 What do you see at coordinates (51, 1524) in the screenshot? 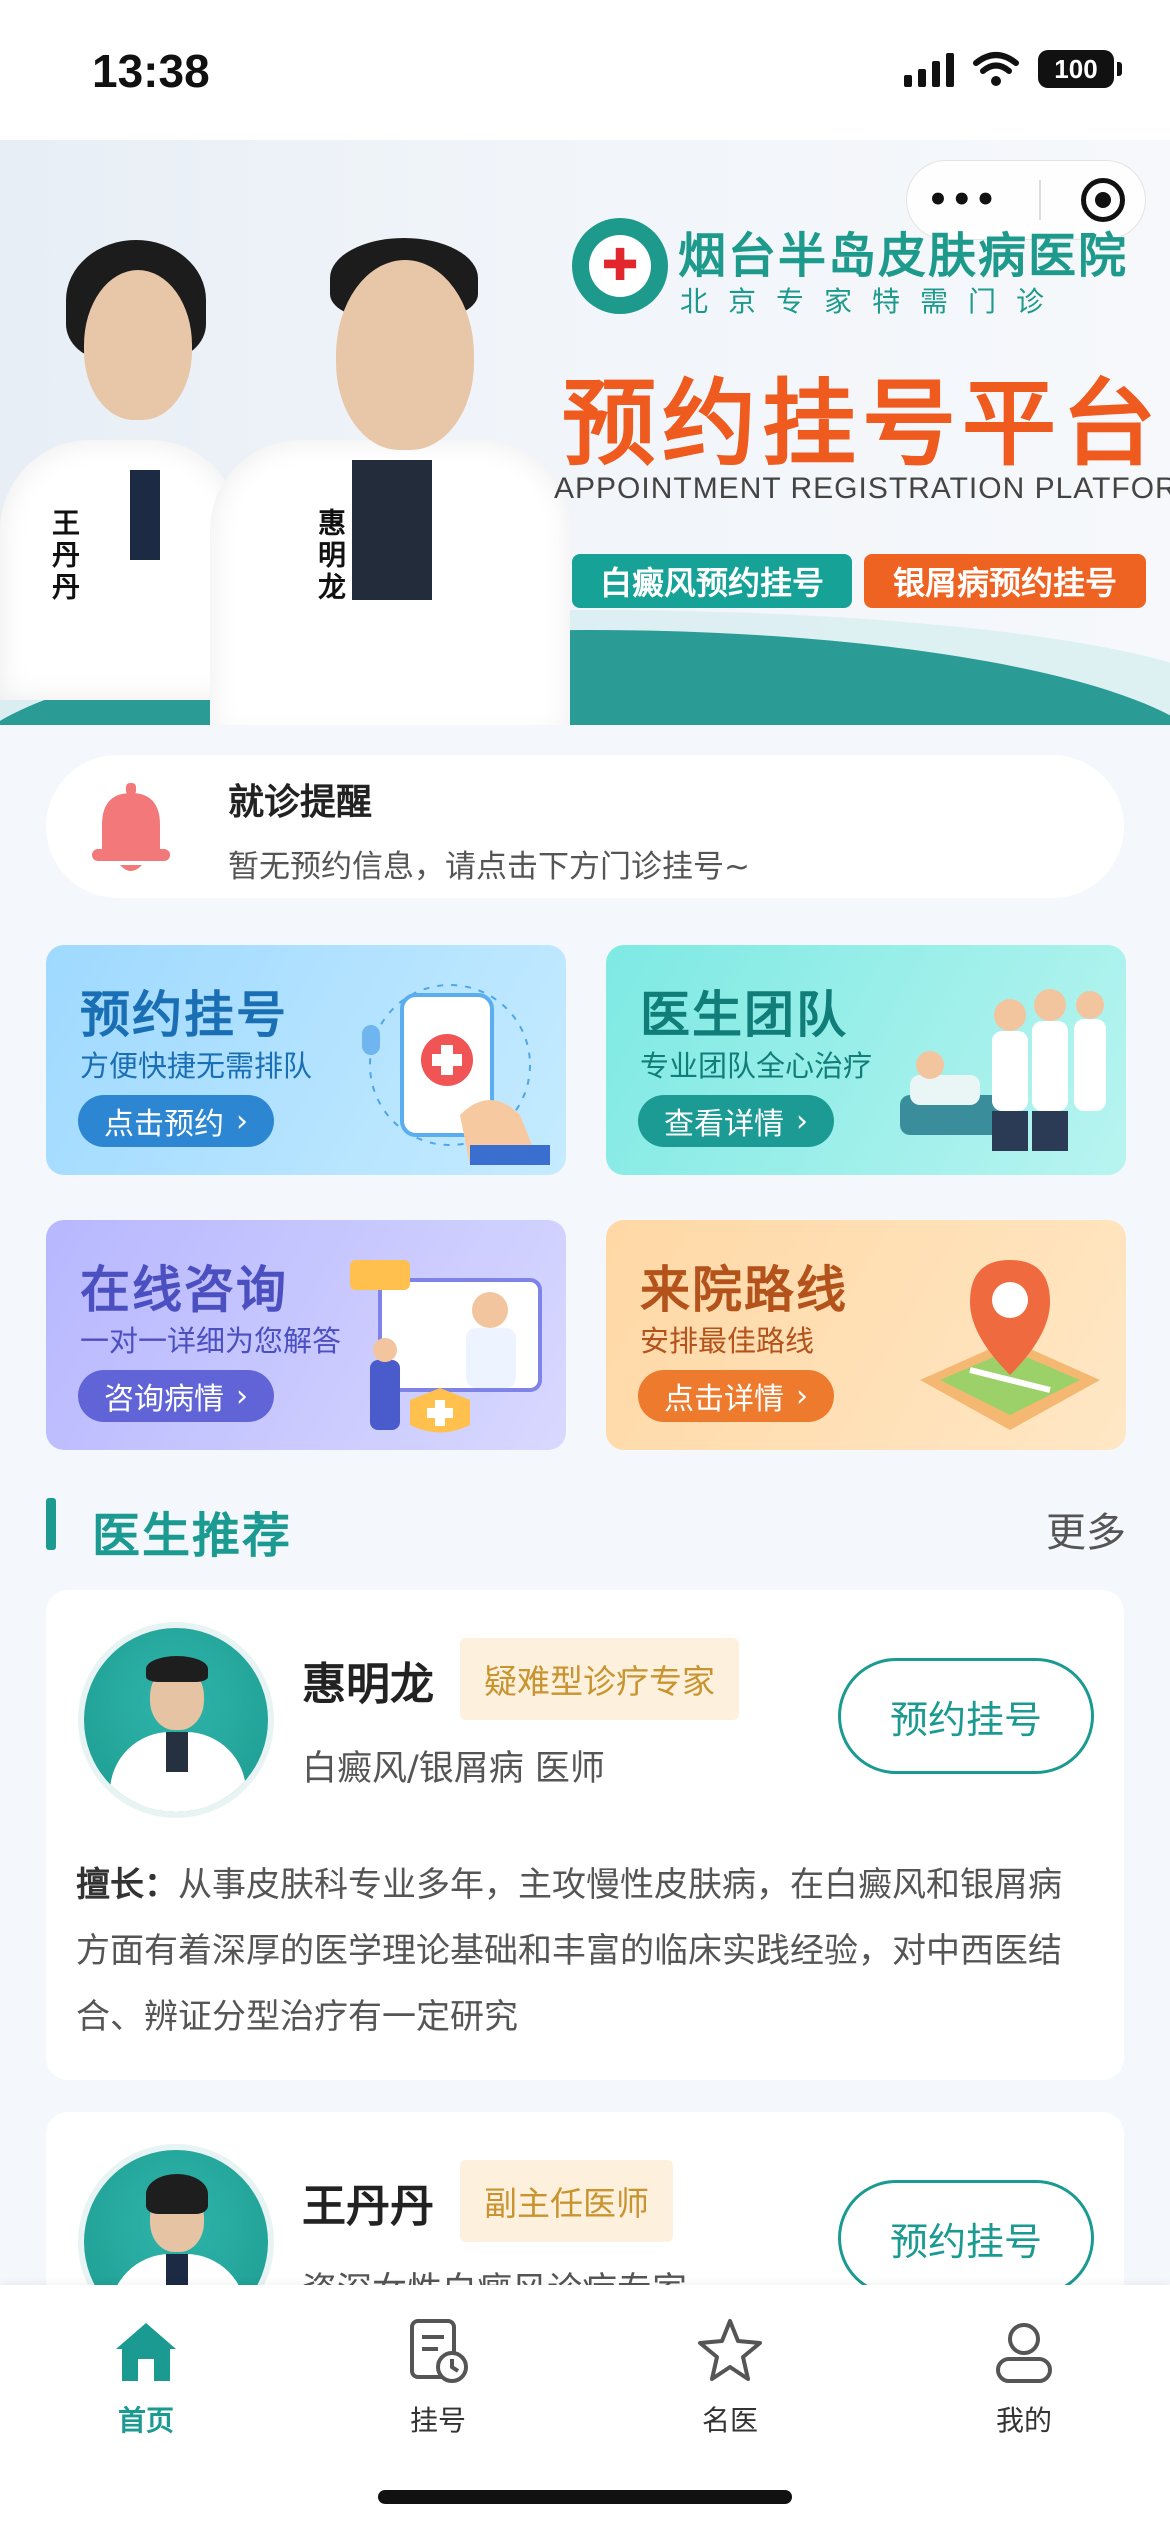
I see `section-accent-bar` at bounding box center [51, 1524].